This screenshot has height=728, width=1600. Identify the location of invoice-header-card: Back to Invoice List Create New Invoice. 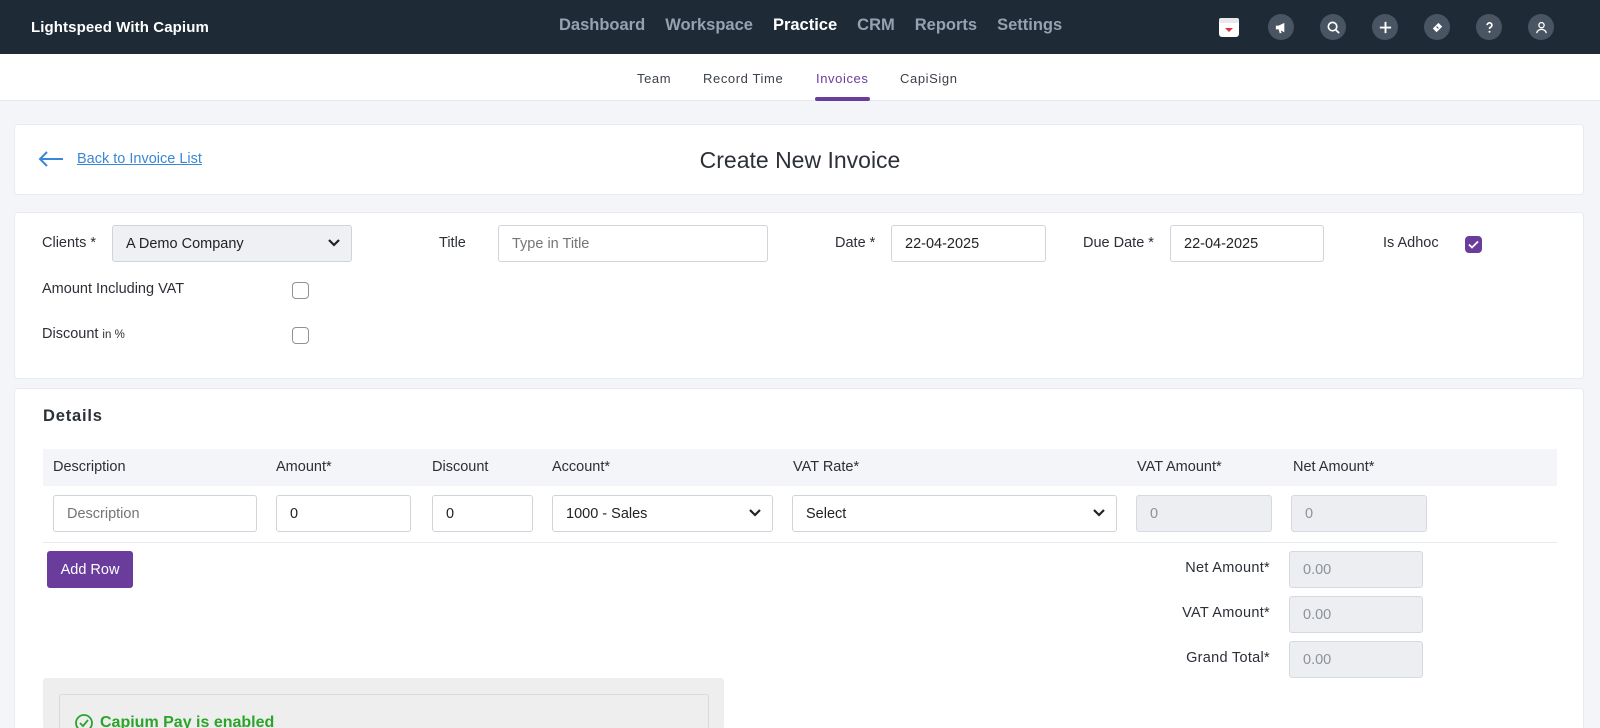
(799, 159).